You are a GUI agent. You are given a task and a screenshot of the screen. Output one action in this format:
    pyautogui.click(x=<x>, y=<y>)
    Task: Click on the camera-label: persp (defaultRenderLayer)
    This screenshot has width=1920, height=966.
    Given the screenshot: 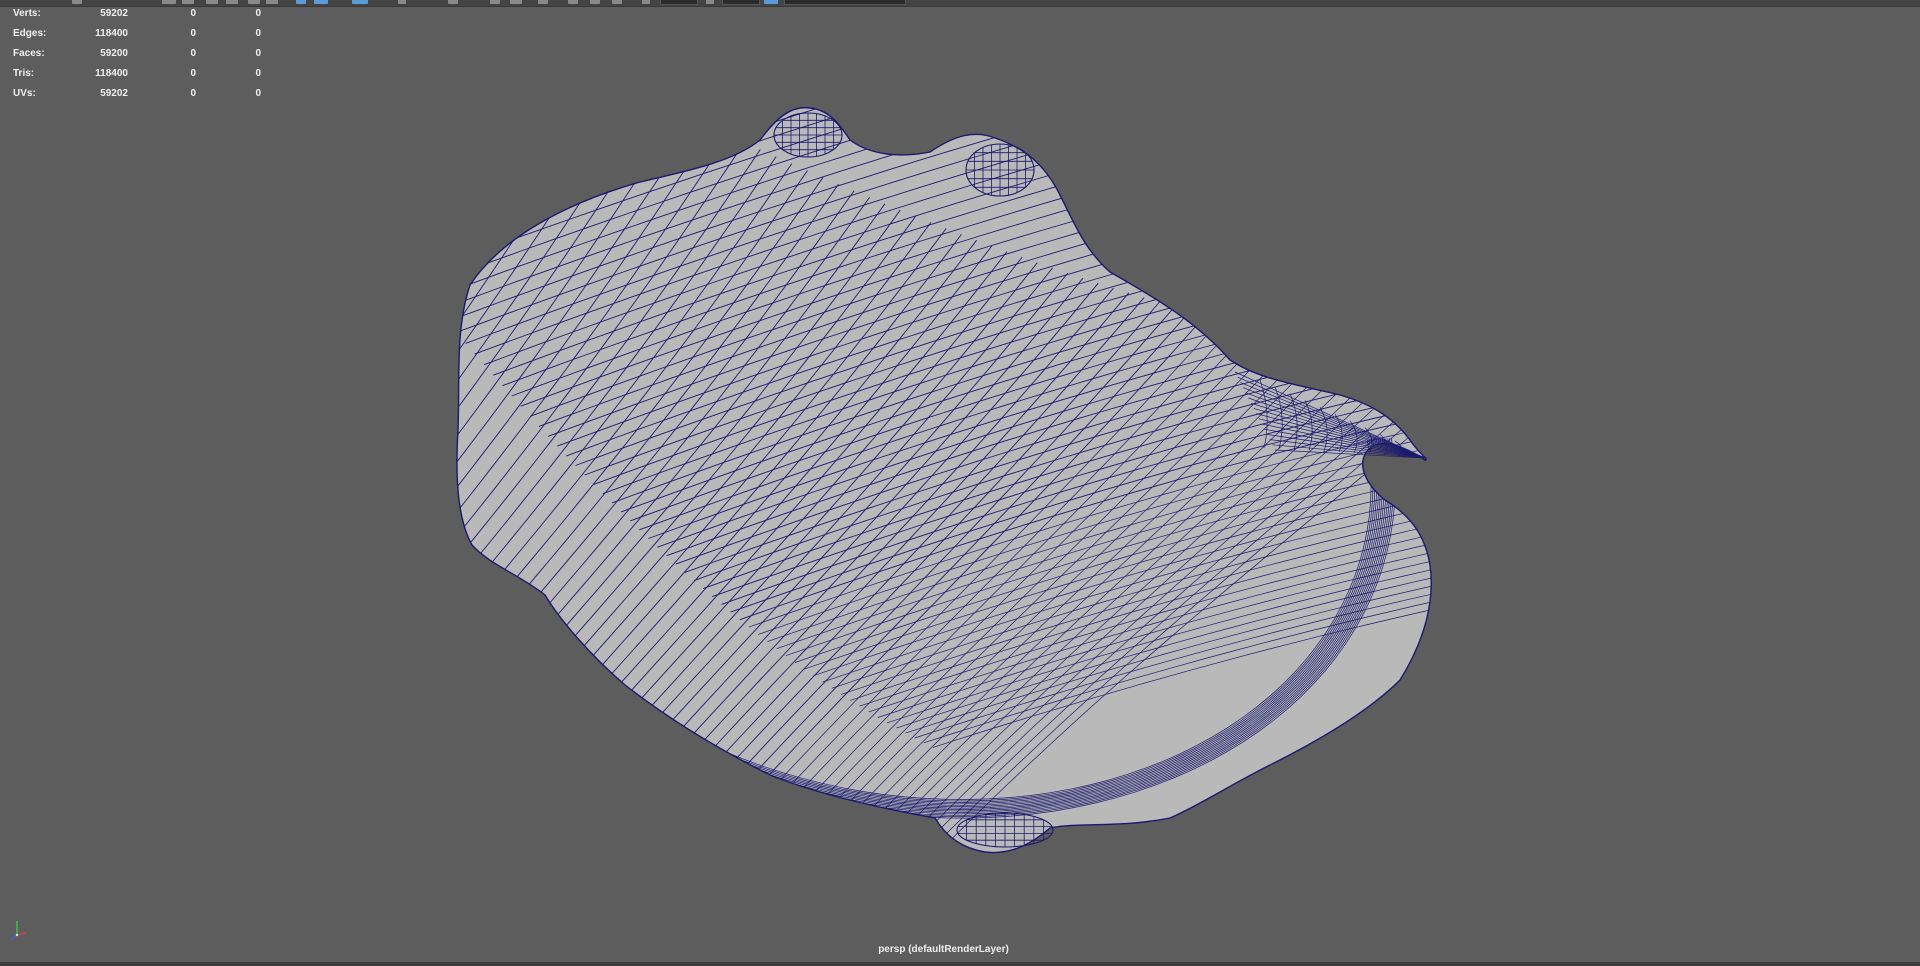 What is the action you would take?
    pyautogui.click(x=943, y=949)
    